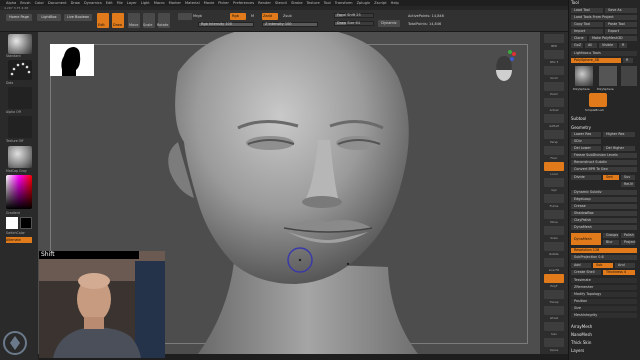 This screenshot has width=640, height=360. What do you see at coordinates (604, 199) in the screenshot?
I see `edgeloop-button: EdgeLoop` at bounding box center [604, 199].